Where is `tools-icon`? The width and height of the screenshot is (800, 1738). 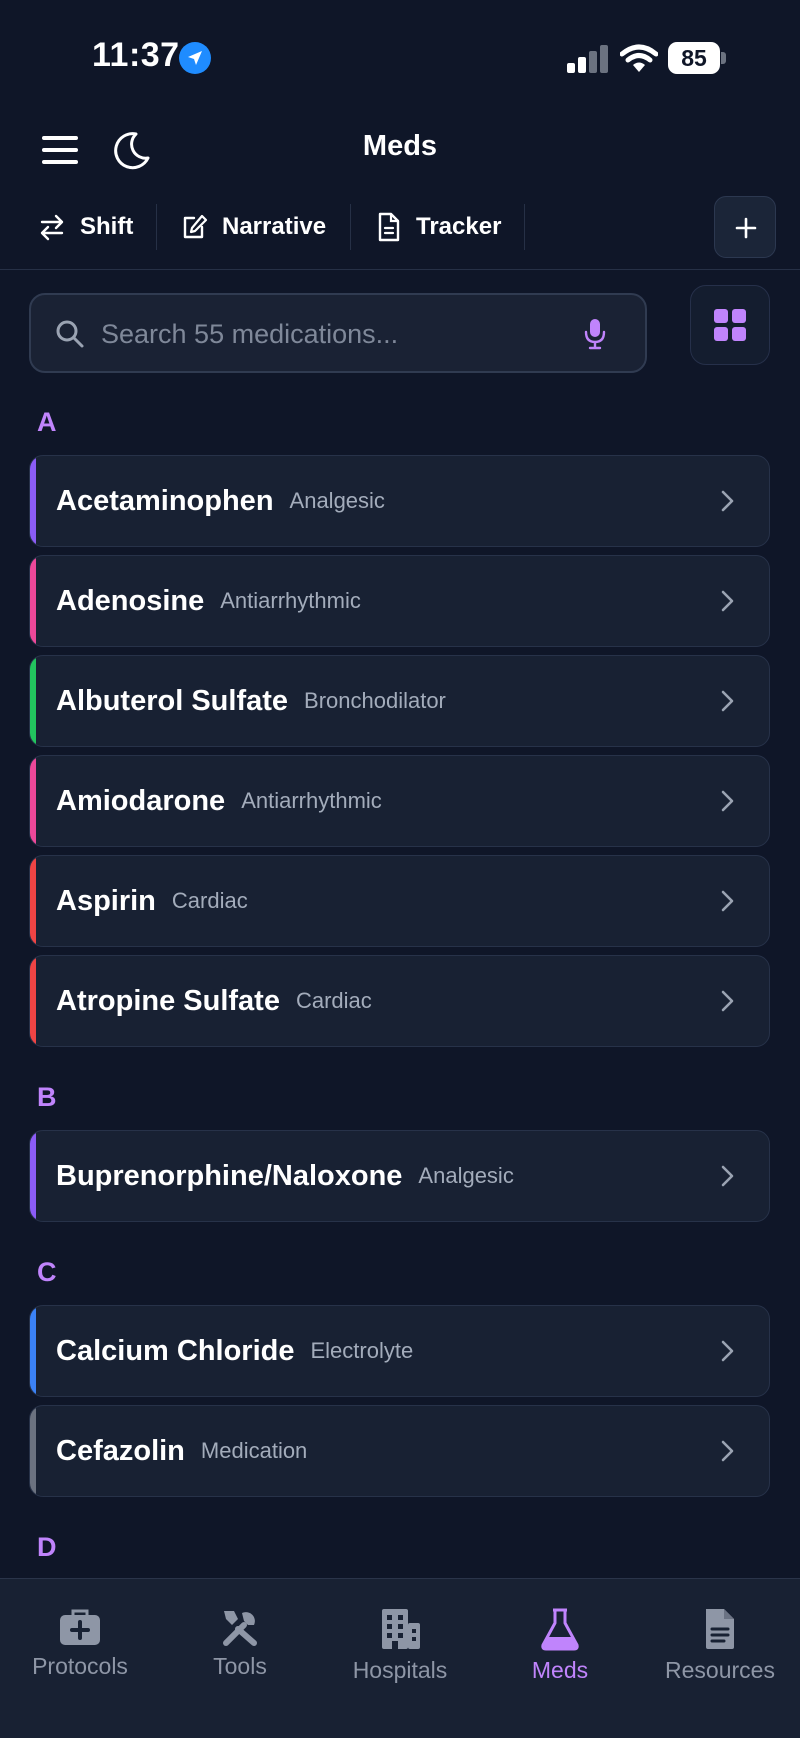
tools-icon is located at coordinates (240, 1628).